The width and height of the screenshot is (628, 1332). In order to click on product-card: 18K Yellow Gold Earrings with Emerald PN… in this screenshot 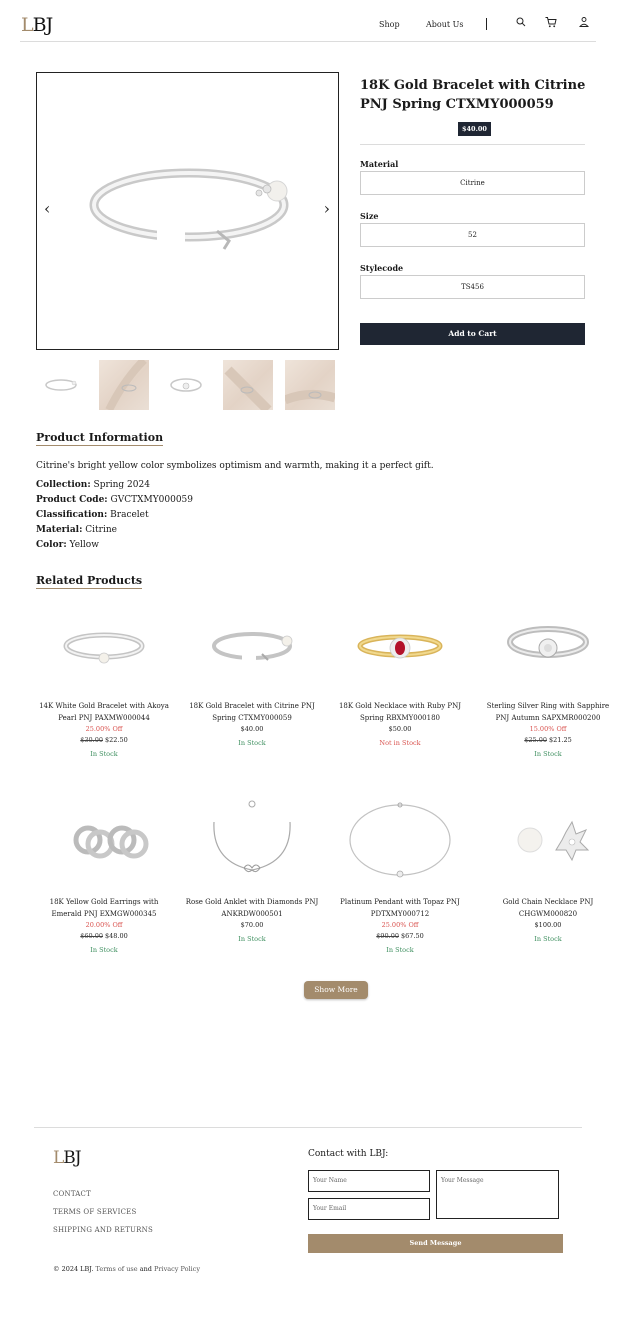, I will do `click(104, 874)`.